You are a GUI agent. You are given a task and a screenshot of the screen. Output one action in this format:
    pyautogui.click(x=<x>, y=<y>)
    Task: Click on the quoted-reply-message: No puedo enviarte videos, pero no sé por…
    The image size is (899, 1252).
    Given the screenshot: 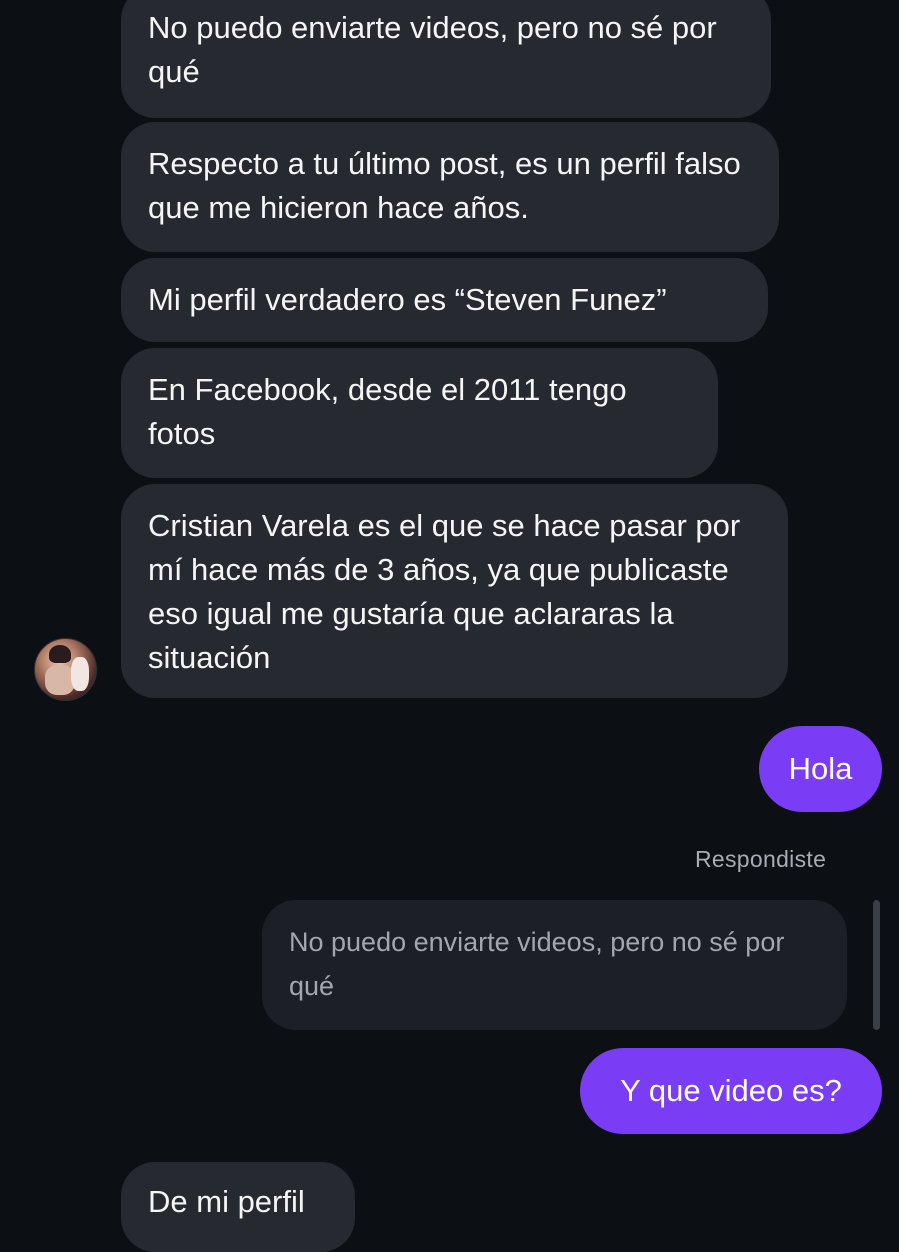 What is the action you would take?
    pyautogui.click(x=554, y=965)
    